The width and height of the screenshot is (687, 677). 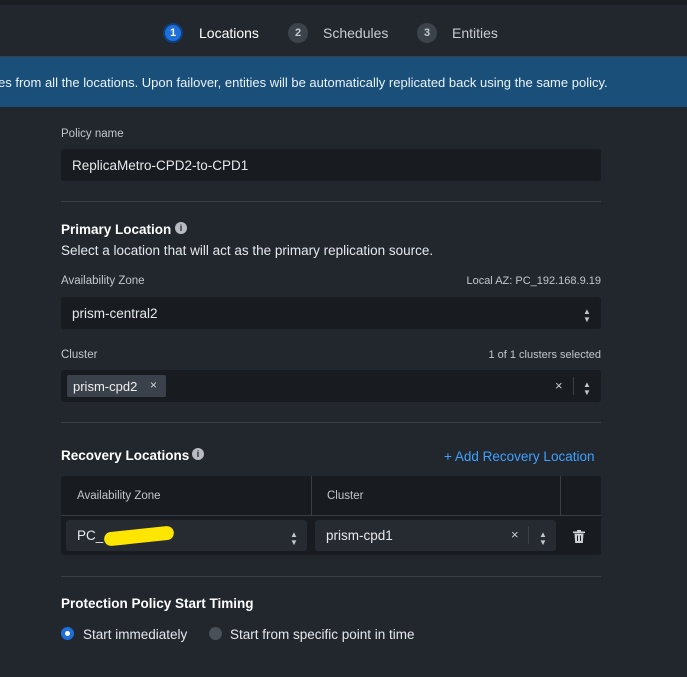 I want to click on start-timing-heading: Protection Policy Start Timing, so click(x=157, y=603).